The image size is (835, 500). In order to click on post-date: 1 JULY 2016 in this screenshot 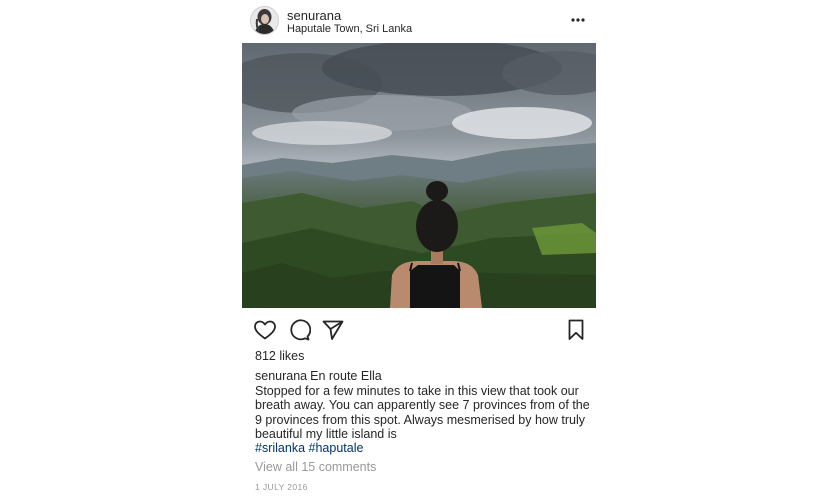, I will do `click(281, 487)`.